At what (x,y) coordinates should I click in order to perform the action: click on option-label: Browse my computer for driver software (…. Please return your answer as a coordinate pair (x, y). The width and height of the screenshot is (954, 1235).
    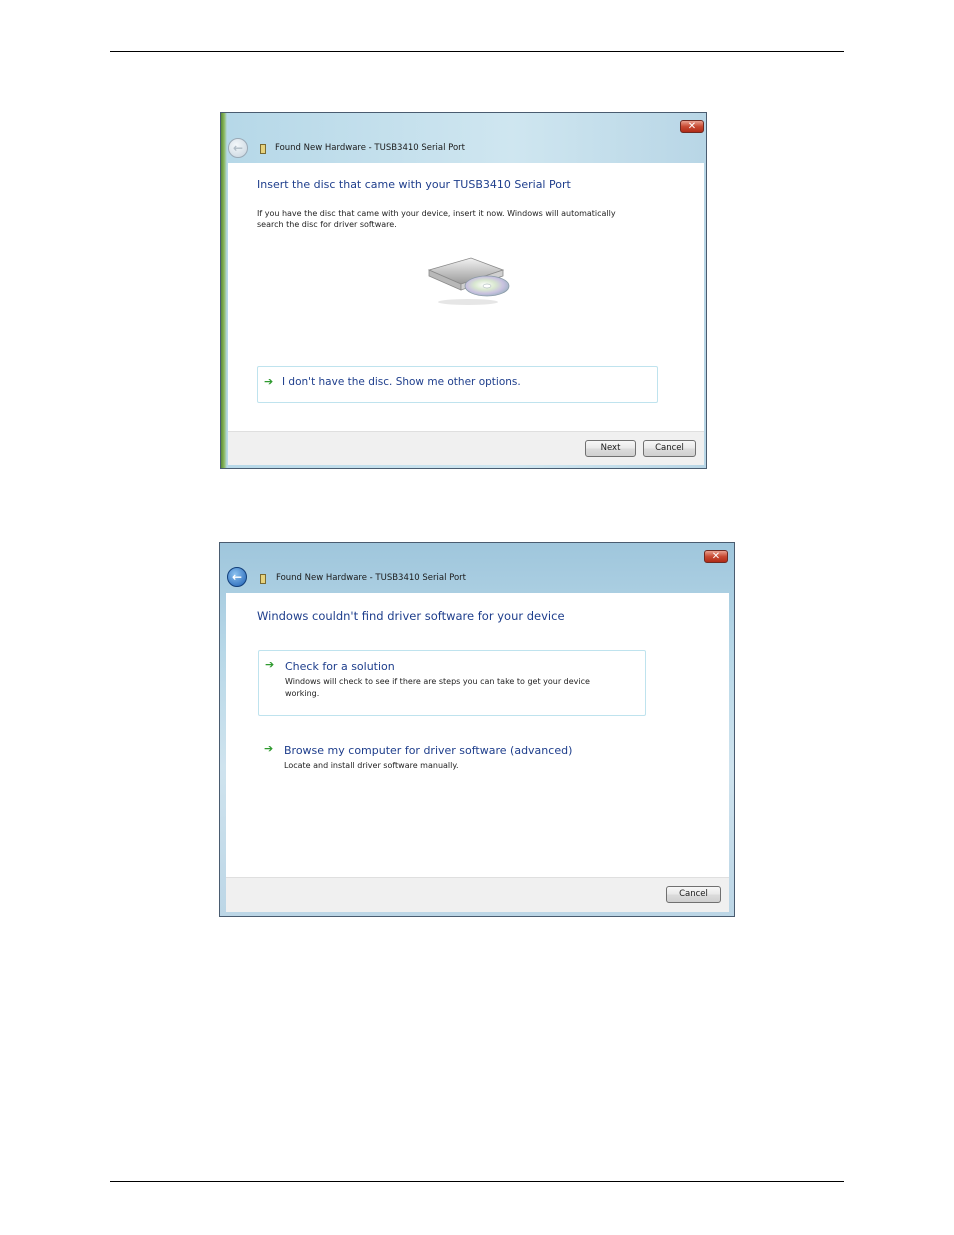
    Looking at the image, I should click on (428, 750).